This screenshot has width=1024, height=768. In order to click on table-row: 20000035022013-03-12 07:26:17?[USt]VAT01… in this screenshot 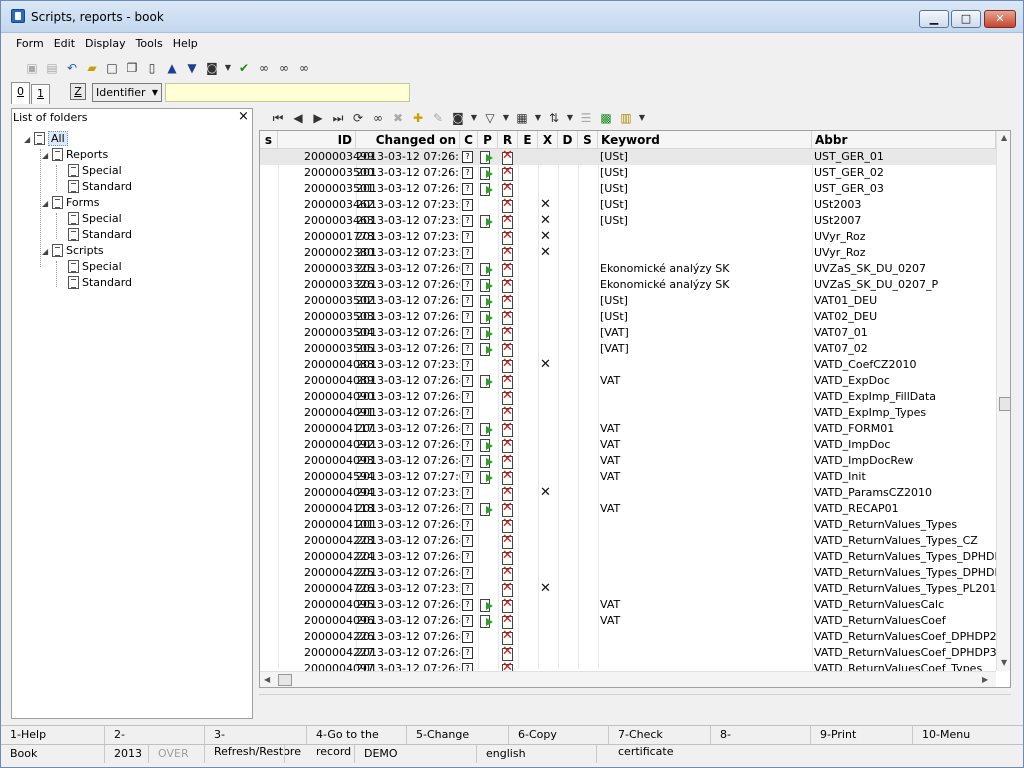, I will do `click(628, 301)`.